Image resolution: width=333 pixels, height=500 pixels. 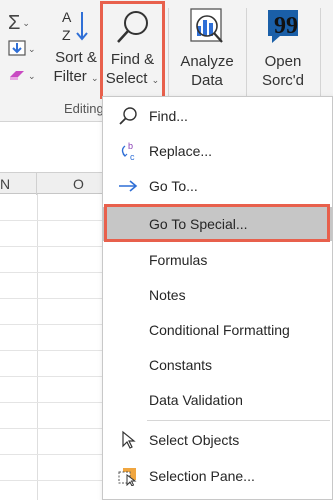 I want to click on svg-text: Z, so click(x=66, y=35).